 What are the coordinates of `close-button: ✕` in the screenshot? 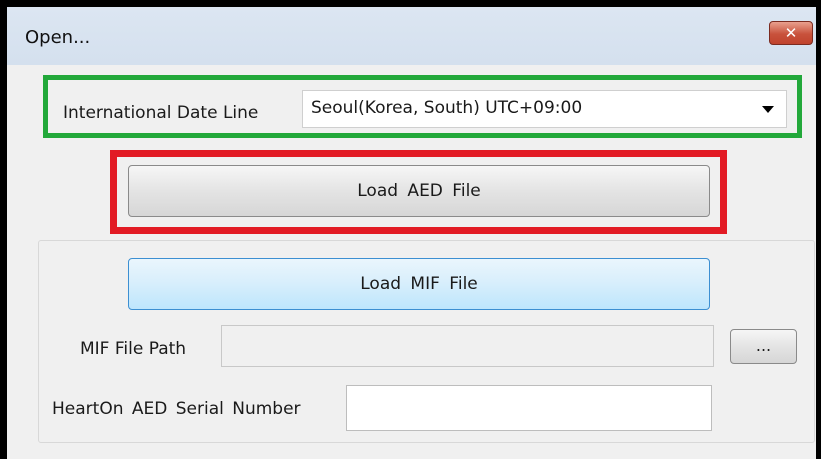 It's located at (791, 33).